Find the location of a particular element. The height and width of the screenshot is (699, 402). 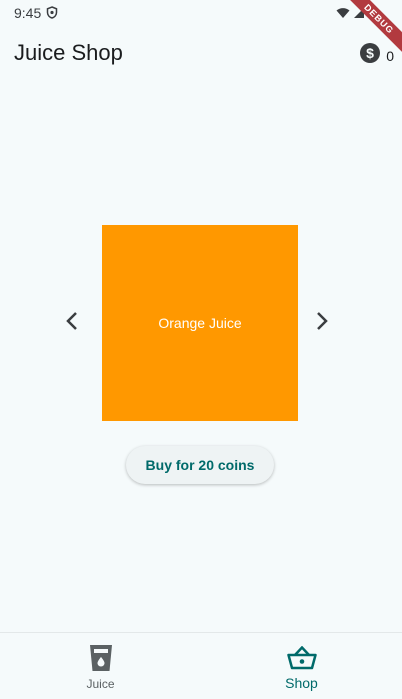

next-button is located at coordinates (322, 323).